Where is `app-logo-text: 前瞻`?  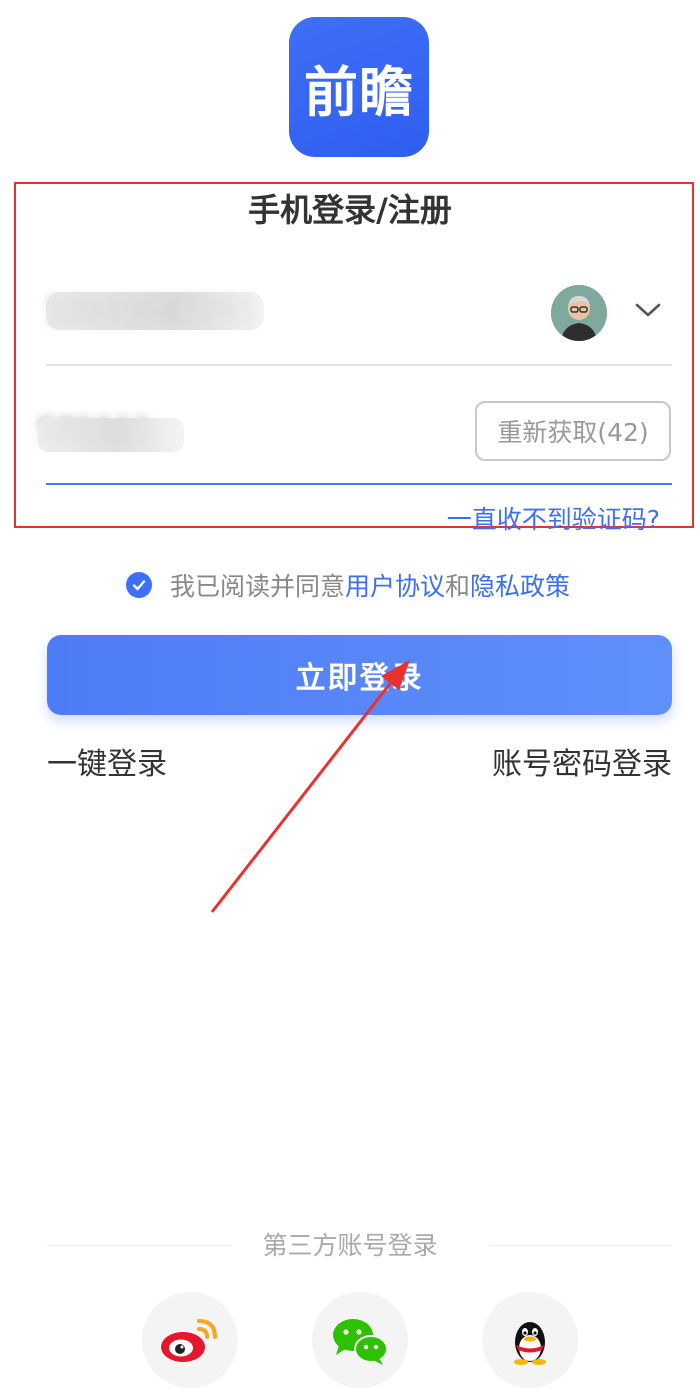 app-logo-text: 前瞻 is located at coordinates (359, 91).